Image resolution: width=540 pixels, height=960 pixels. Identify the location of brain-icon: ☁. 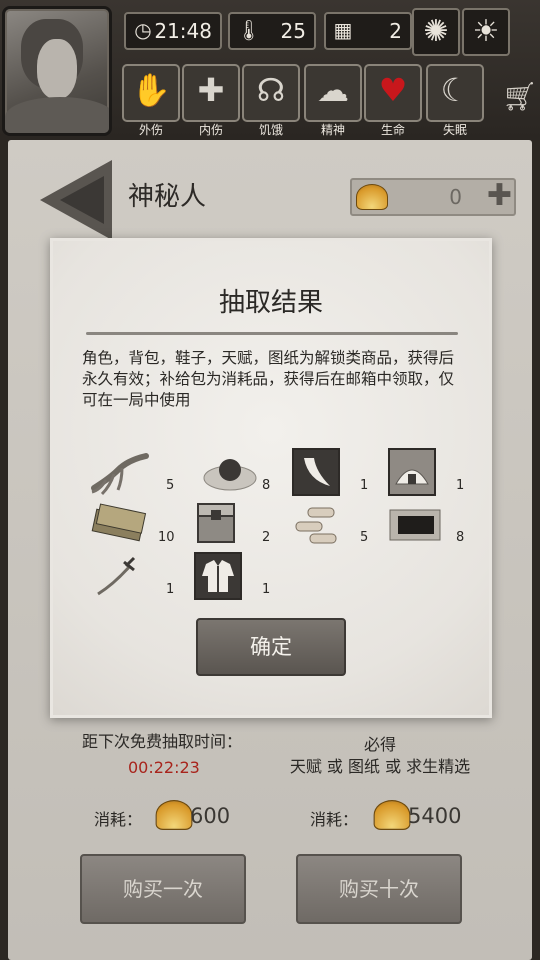
(333, 90).